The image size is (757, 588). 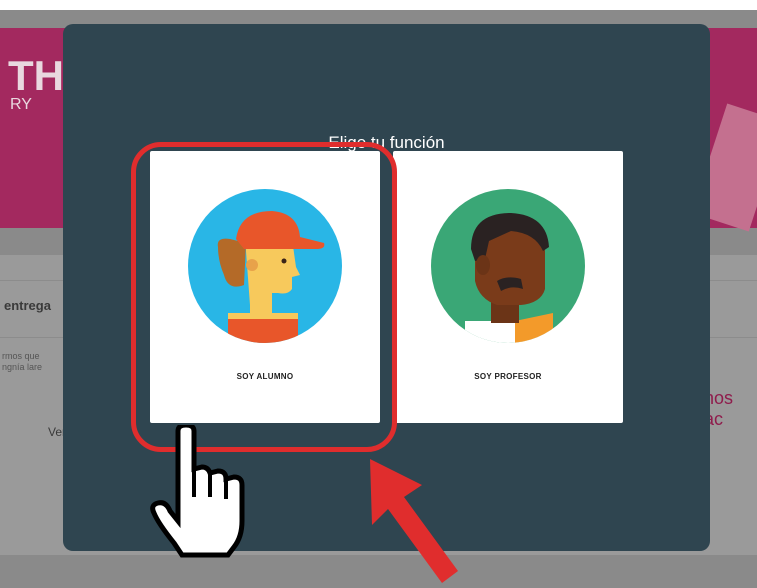 I want to click on teacher-role-label: SOY PROFESOR, so click(x=508, y=376).